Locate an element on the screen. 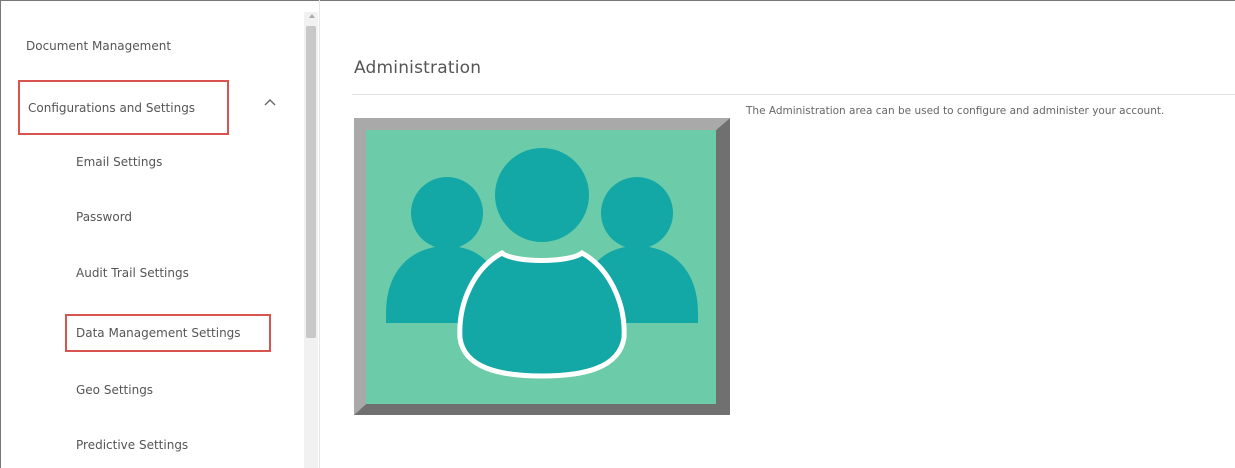  scrollbar-thumb is located at coordinates (311, 182).